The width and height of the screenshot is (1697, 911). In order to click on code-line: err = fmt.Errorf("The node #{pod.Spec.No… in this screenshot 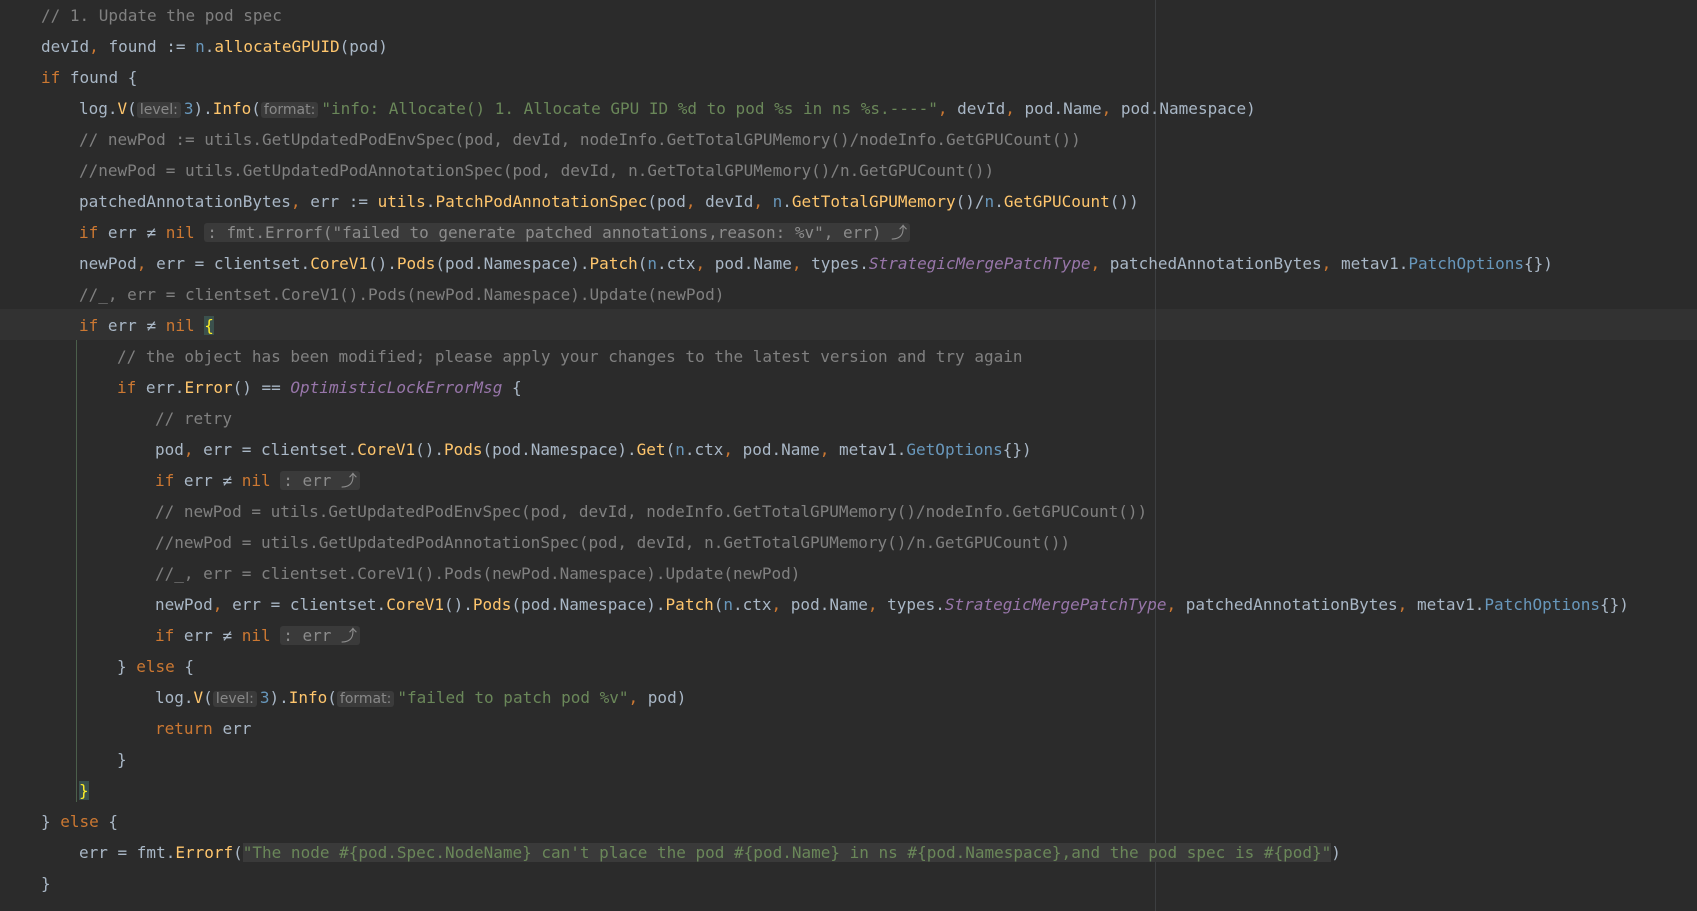, I will do `click(710, 852)`.